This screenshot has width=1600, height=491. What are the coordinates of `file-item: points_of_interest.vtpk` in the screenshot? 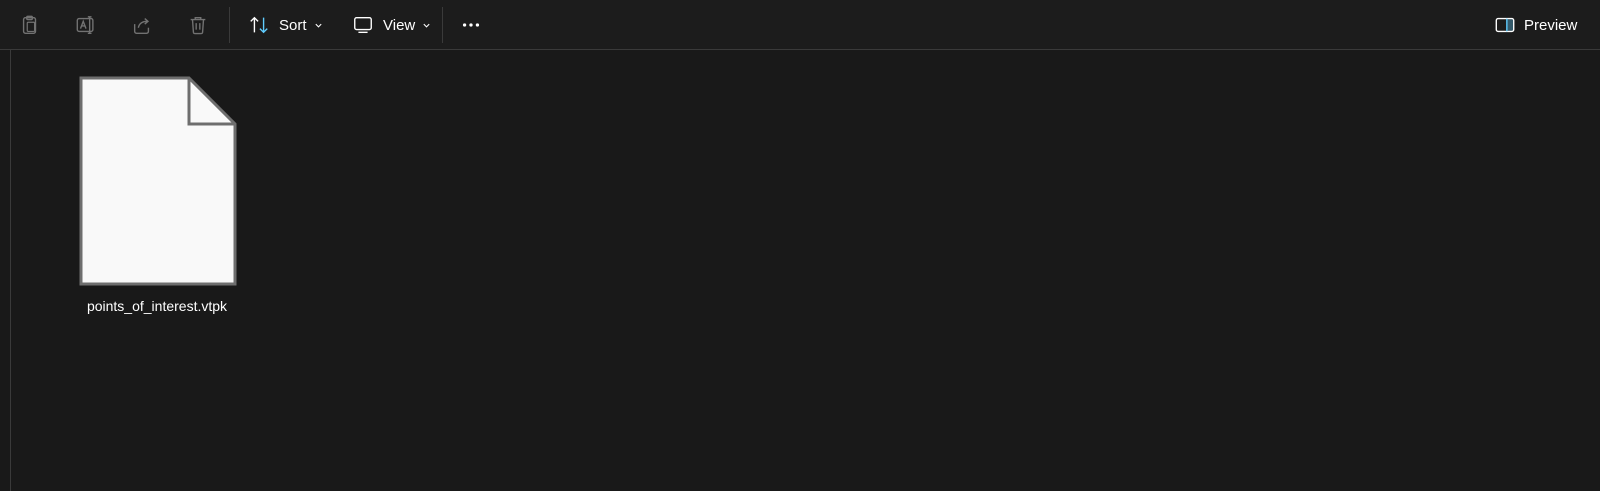 It's located at (157, 202).